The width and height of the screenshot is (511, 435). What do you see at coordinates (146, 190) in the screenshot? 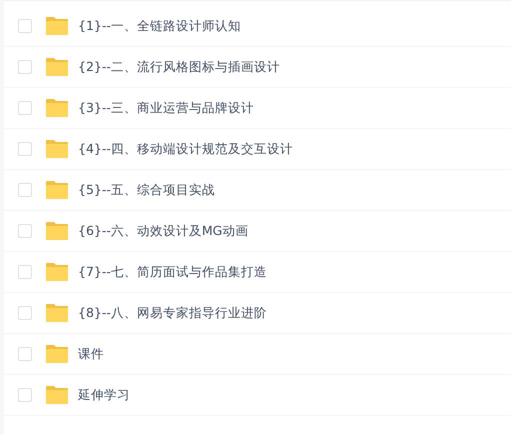
I see `folder-name: {5}--五、综合项目实战` at bounding box center [146, 190].